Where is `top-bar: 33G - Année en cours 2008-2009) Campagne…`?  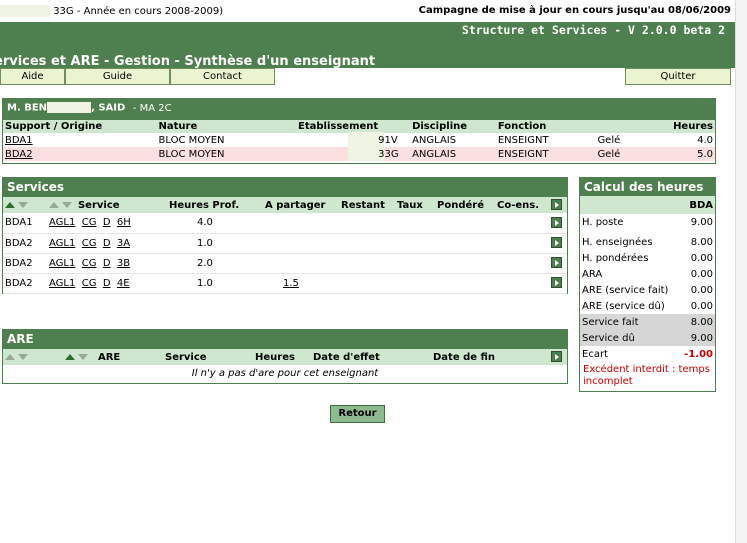
top-bar: 33G - Année en cours 2008-2009) Campagne… is located at coordinates (367, 11).